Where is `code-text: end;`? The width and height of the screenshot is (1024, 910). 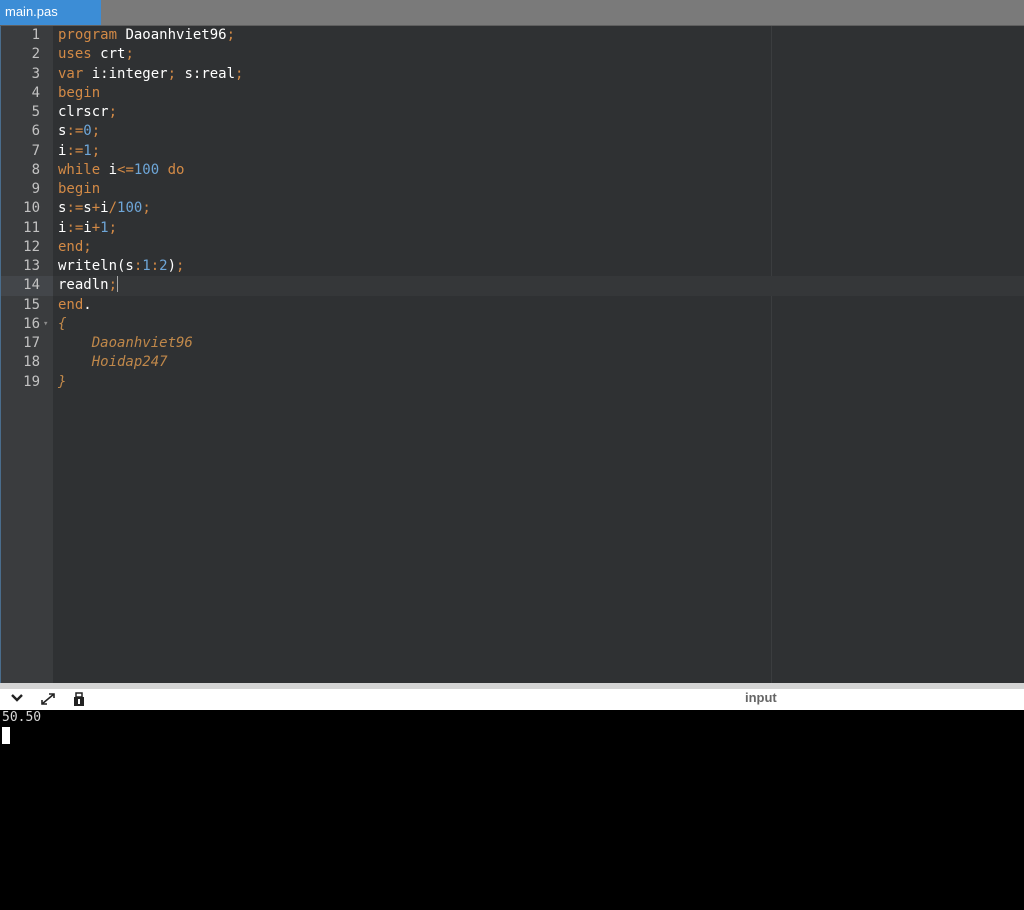 code-text: end; is located at coordinates (75, 247).